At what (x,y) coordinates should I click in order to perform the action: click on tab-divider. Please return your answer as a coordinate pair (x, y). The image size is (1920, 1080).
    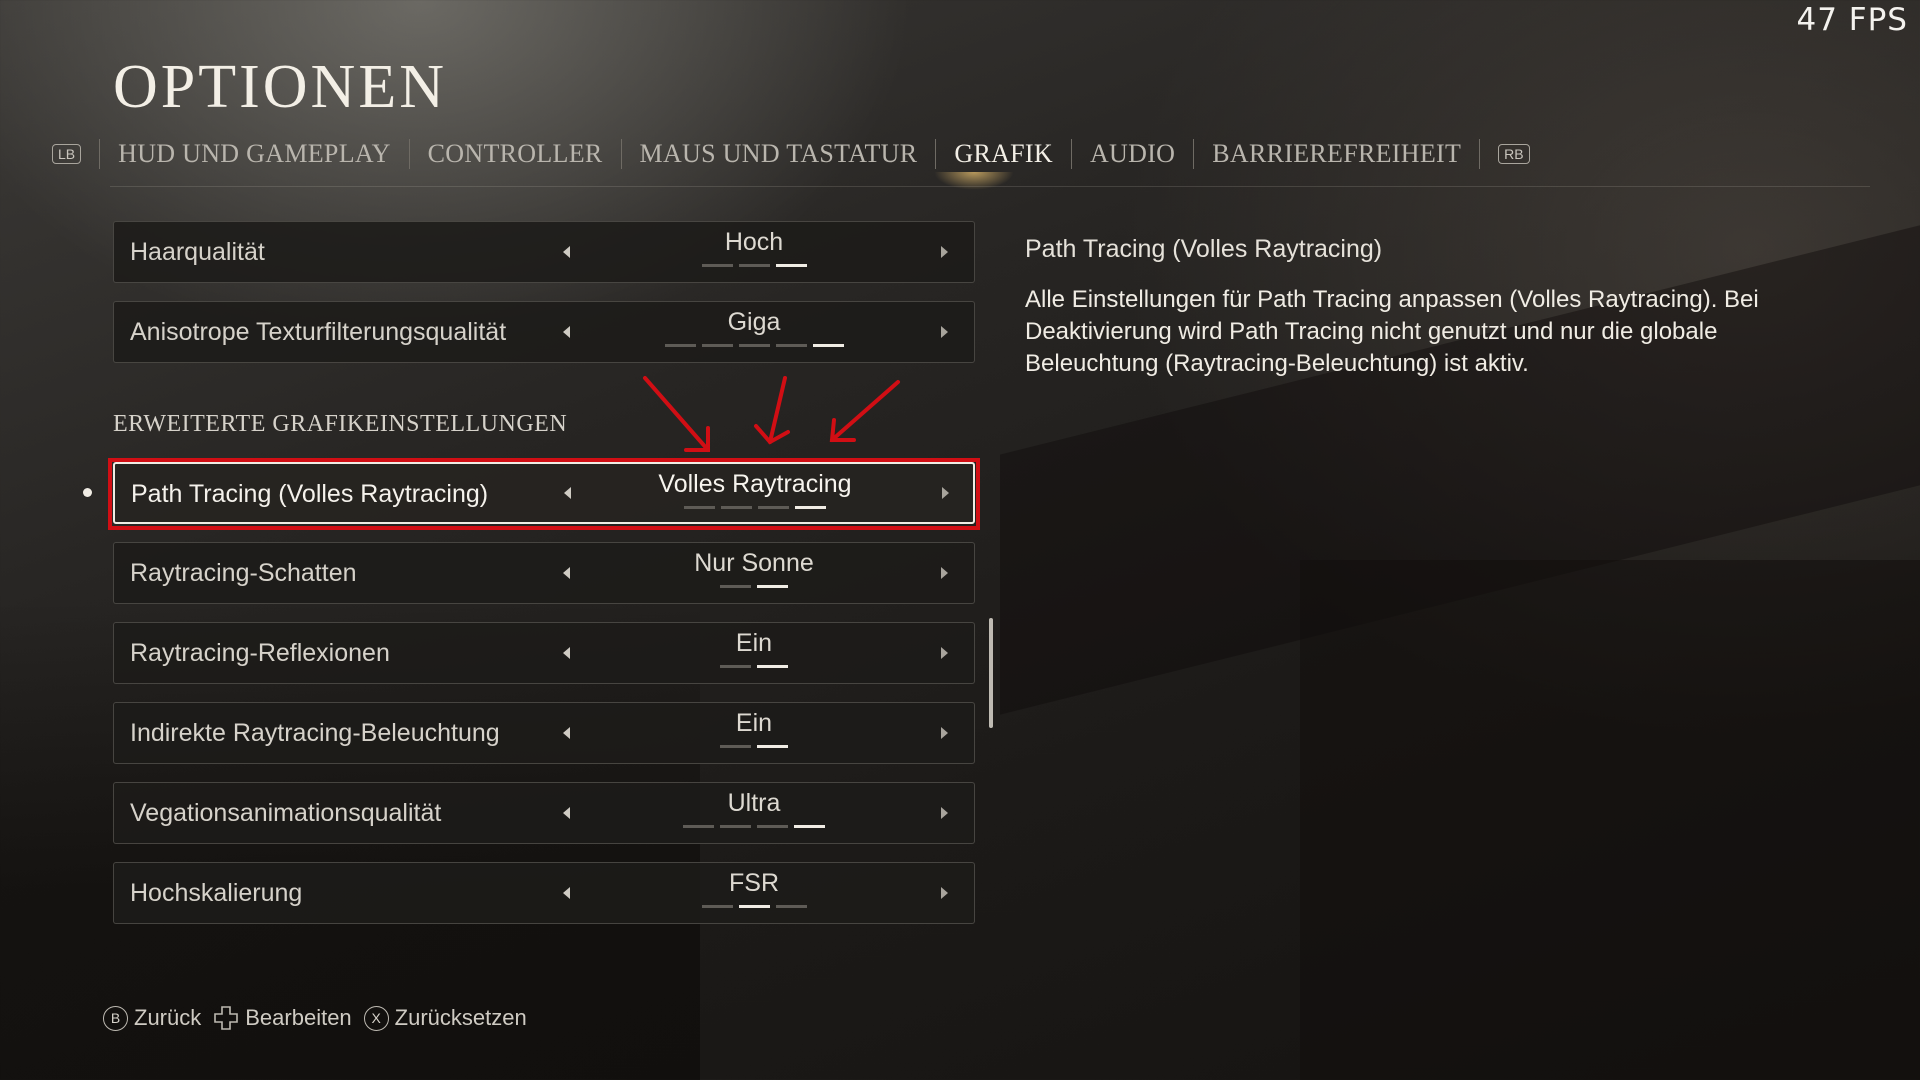
    Looking at the image, I should click on (1480, 154).